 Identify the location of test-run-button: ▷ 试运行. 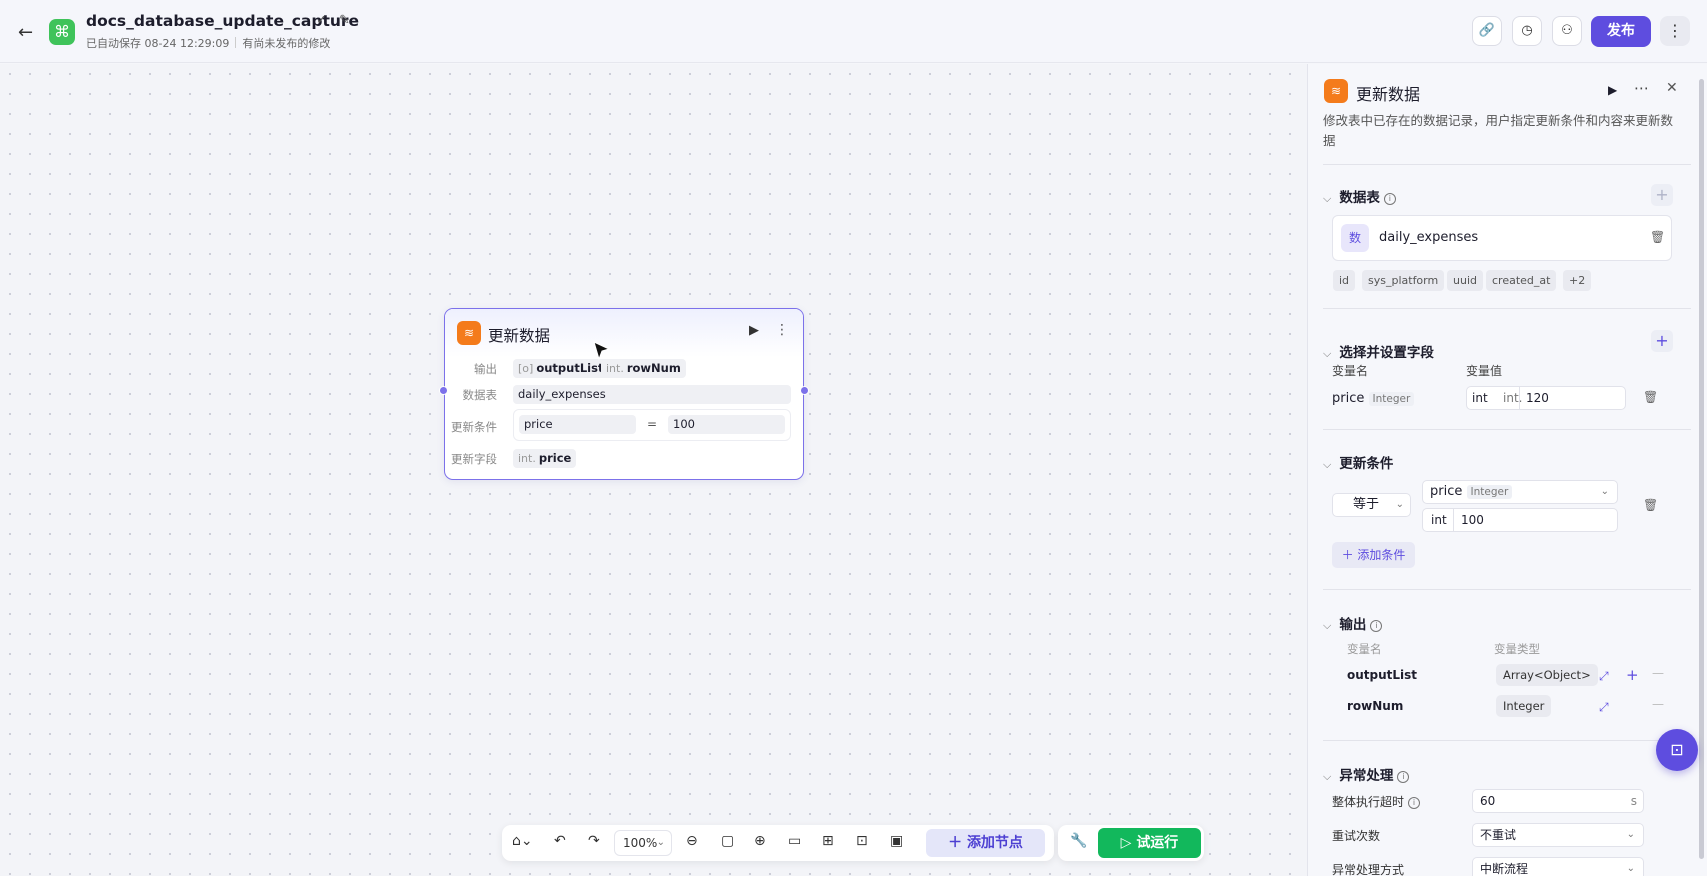
(1149, 843).